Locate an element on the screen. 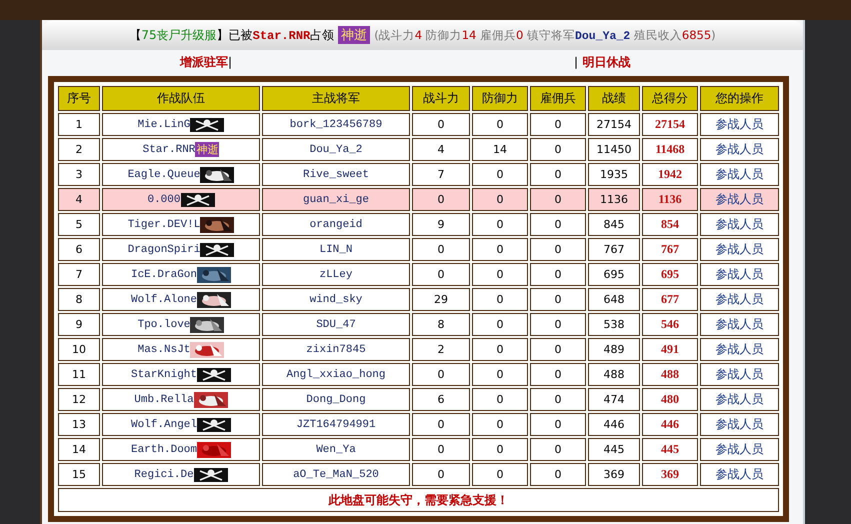  table-cell: 480 is located at coordinates (670, 399).